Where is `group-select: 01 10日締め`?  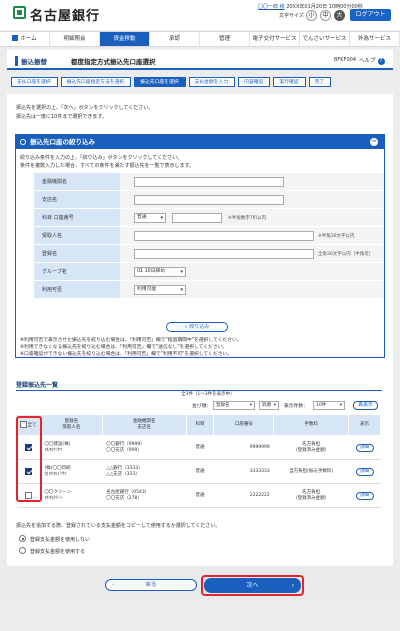
group-select: 01 10日締め is located at coordinates (160, 272).